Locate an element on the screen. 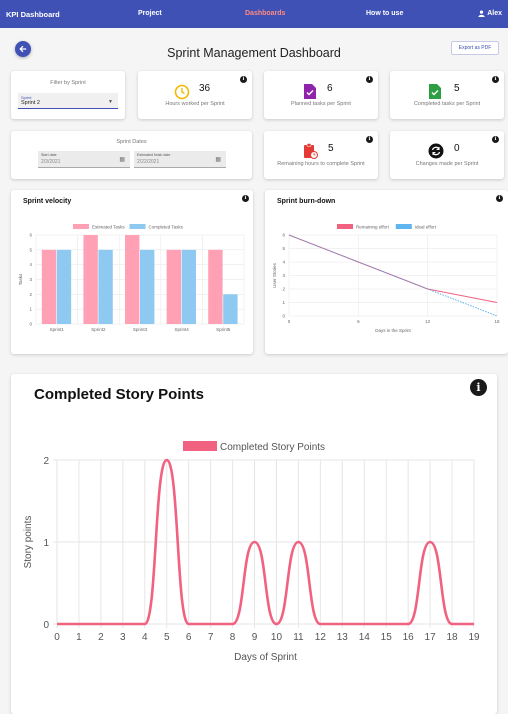  sprint-dates-title: Sprint Dates is located at coordinates (131, 142).